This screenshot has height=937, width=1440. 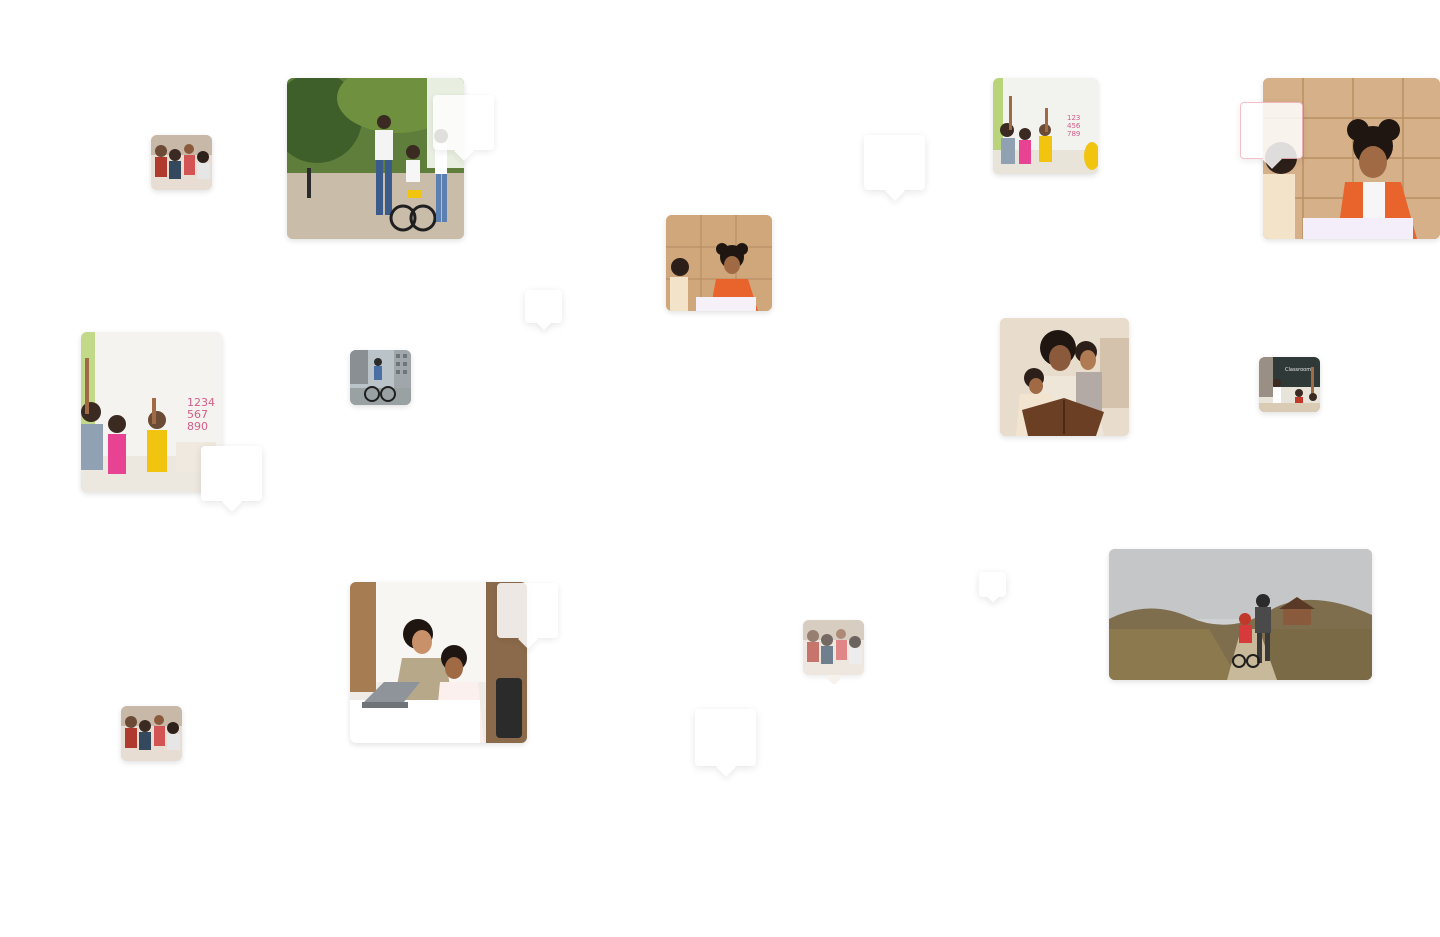 I want to click on photo-marker-man-cycling, so click(x=380, y=382).